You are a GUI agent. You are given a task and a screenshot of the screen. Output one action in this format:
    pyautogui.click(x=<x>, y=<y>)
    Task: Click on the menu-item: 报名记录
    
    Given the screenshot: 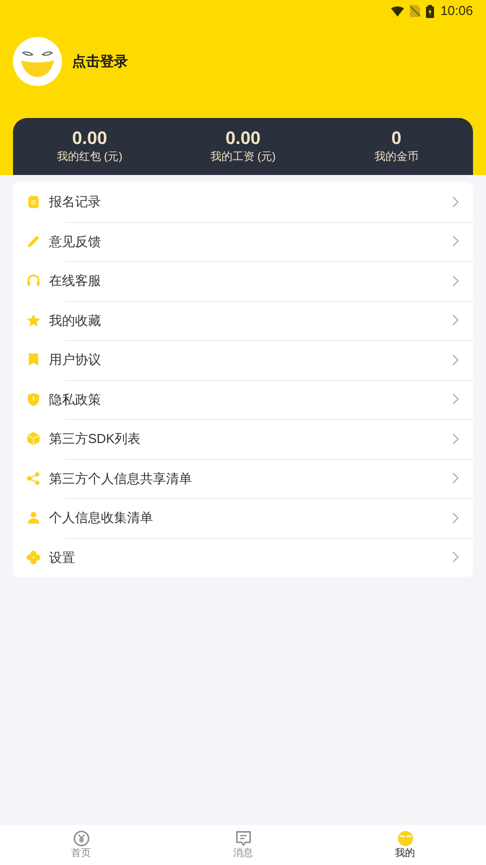 What is the action you would take?
    pyautogui.click(x=243, y=202)
    